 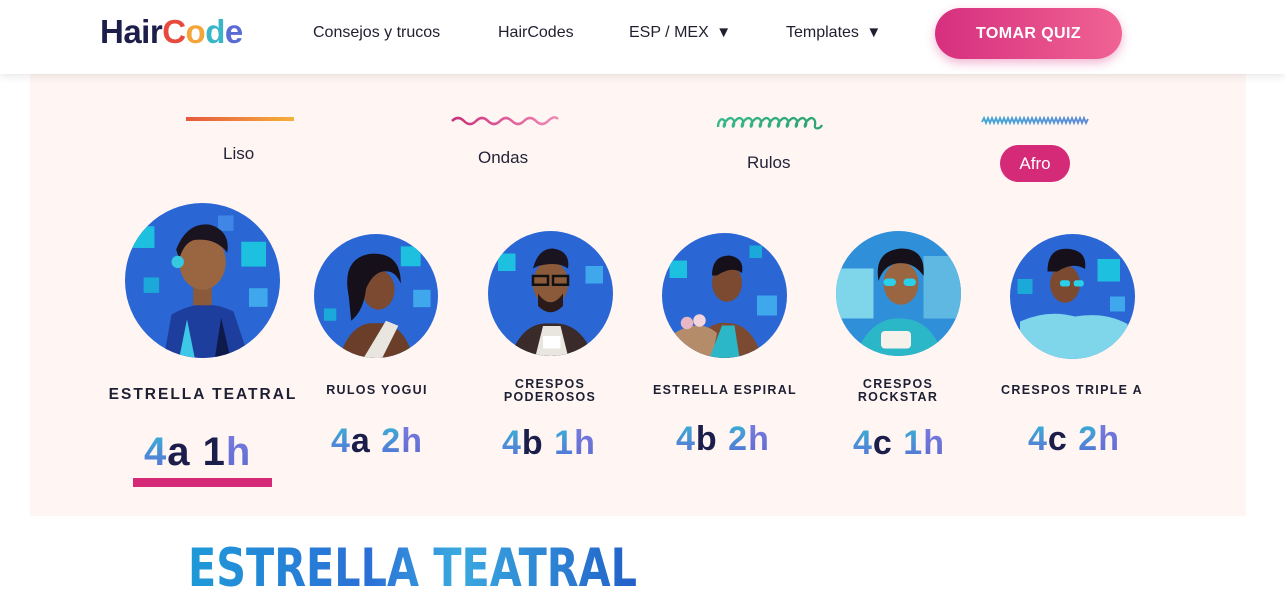 What do you see at coordinates (550, 391) in the screenshot?
I see `profile-name: CRESPOS PODEROSOS` at bounding box center [550, 391].